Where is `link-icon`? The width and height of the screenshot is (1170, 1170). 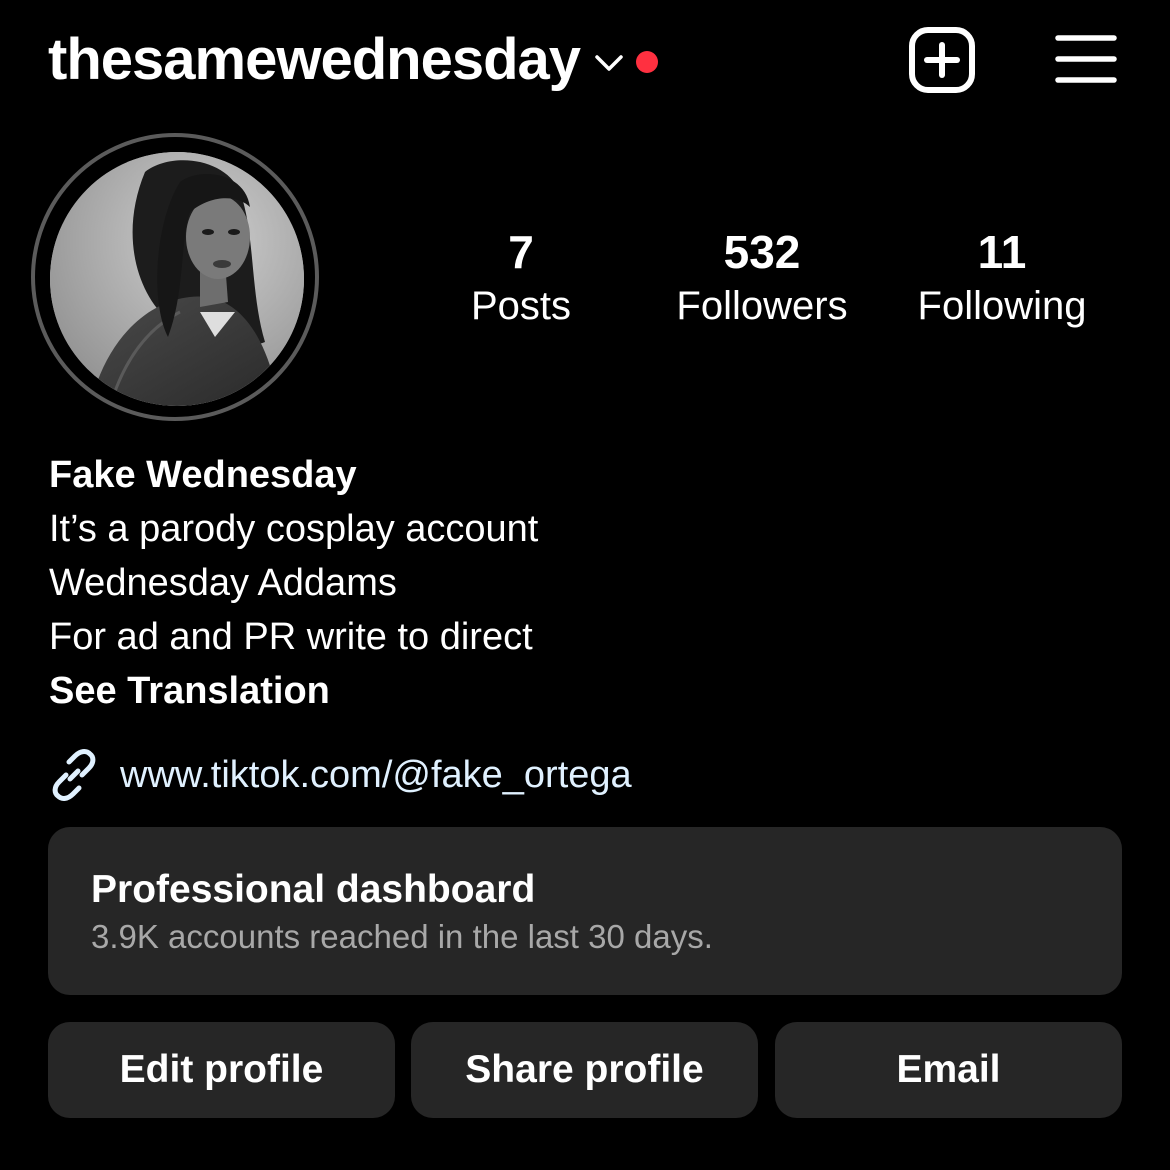 link-icon is located at coordinates (74, 775).